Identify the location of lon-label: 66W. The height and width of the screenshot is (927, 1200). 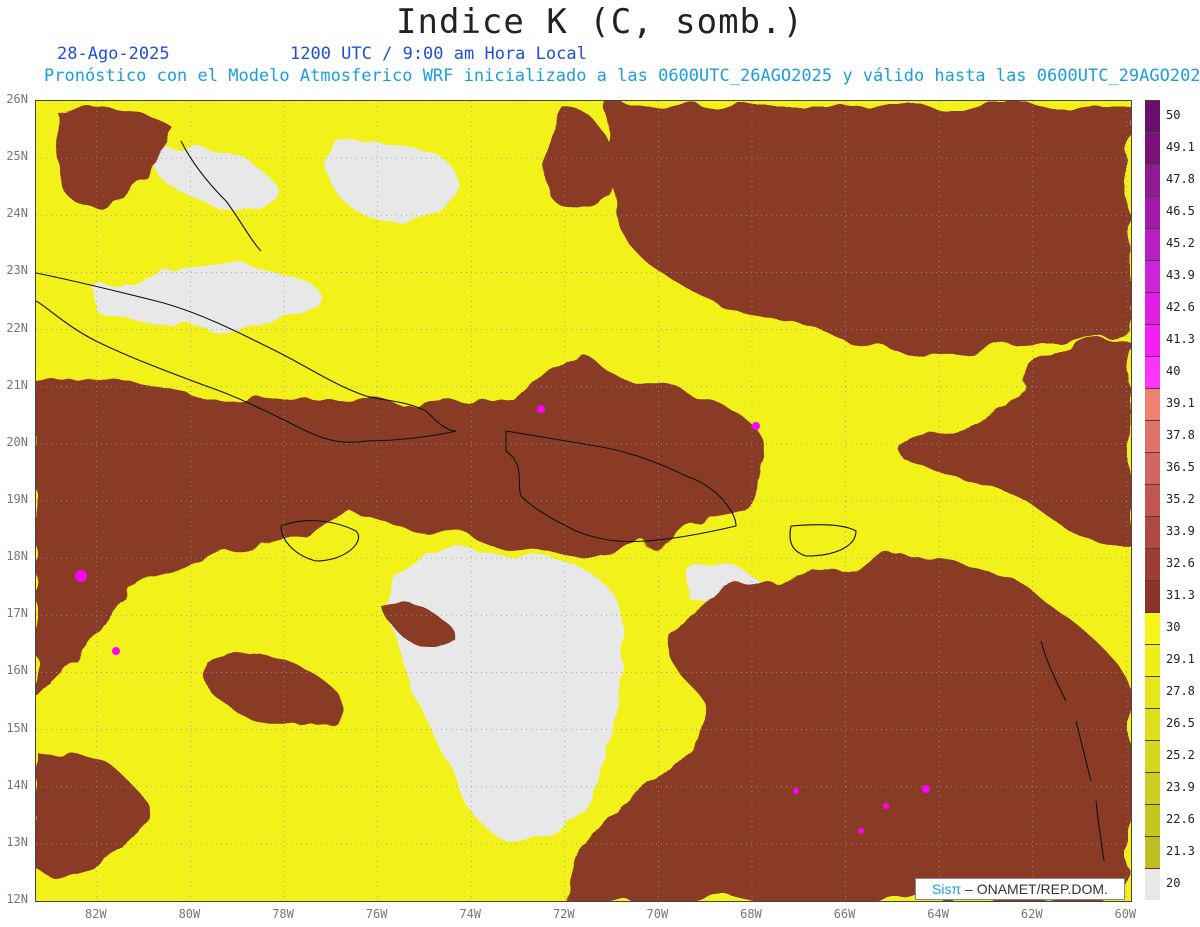
(844, 914).